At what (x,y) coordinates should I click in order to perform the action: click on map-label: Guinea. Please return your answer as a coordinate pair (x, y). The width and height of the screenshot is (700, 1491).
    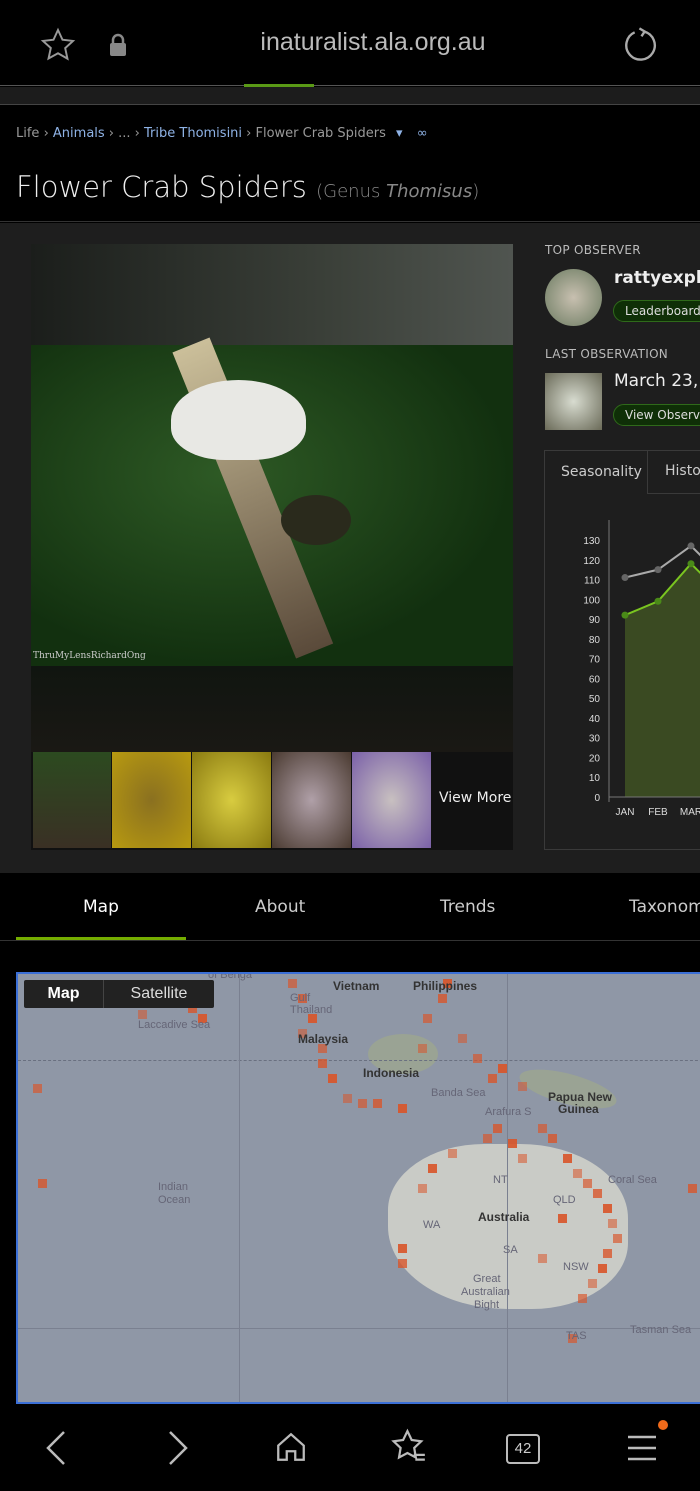
    Looking at the image, I should click on (578, 1109).